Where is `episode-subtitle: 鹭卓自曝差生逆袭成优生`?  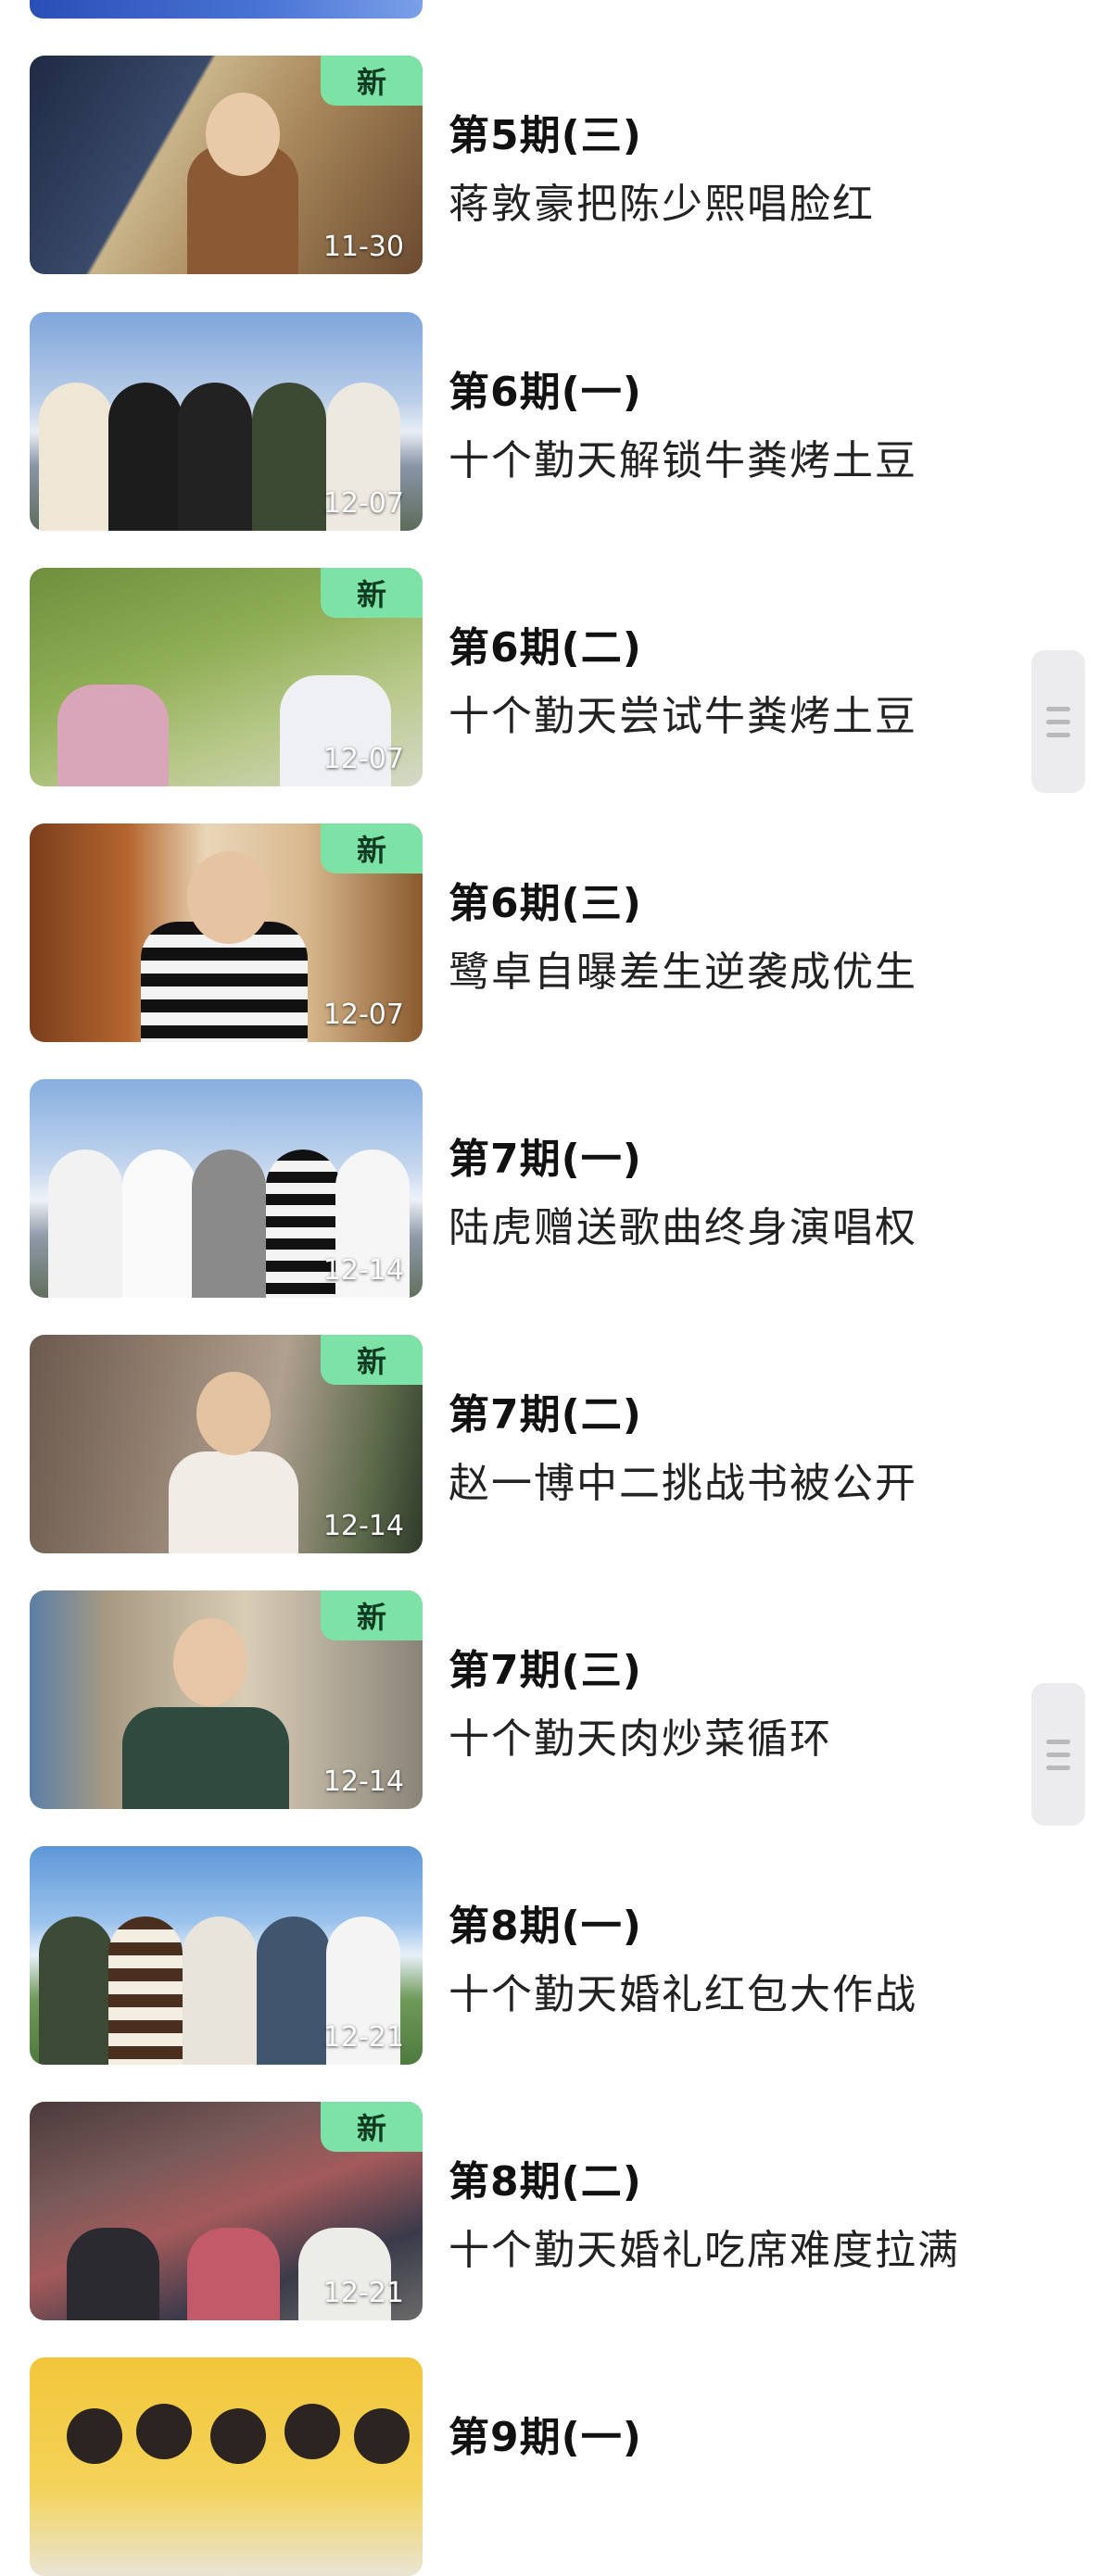 episode-subtitle: 鹭卓自曝差生逆袭成优生 is located at coordinates (683, 968).